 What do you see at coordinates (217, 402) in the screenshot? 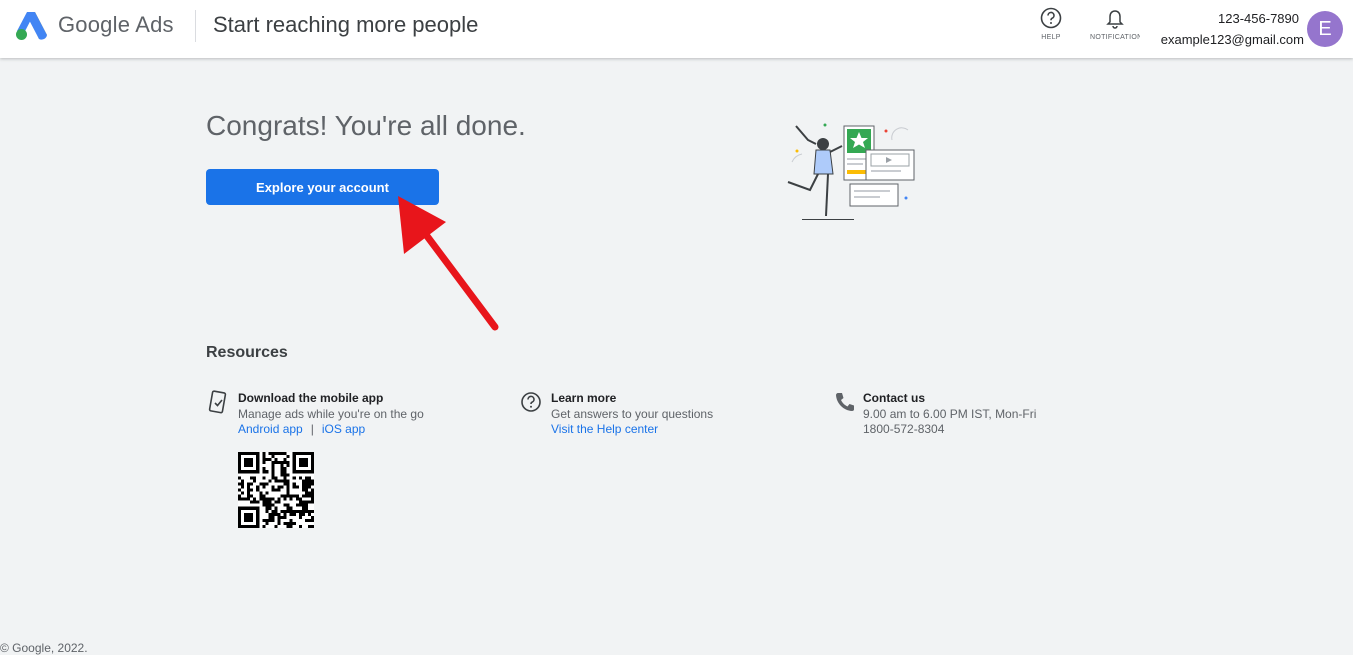
I see `phone-device-icon` at bounding box center [217, 402].